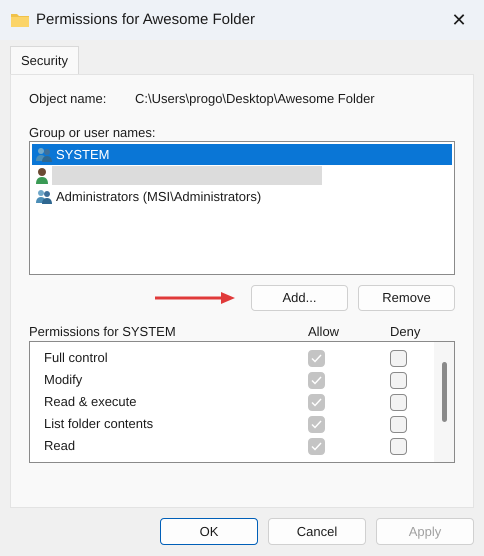  Describe the element at coordinates (196, 298) in the screenshot. I see `arrow-icon` at that location.